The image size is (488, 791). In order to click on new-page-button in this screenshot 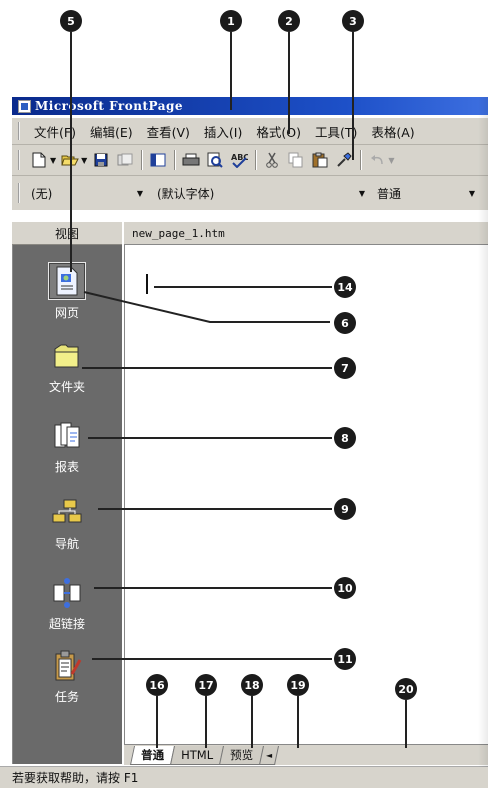, I will do `click(39, 160)`.